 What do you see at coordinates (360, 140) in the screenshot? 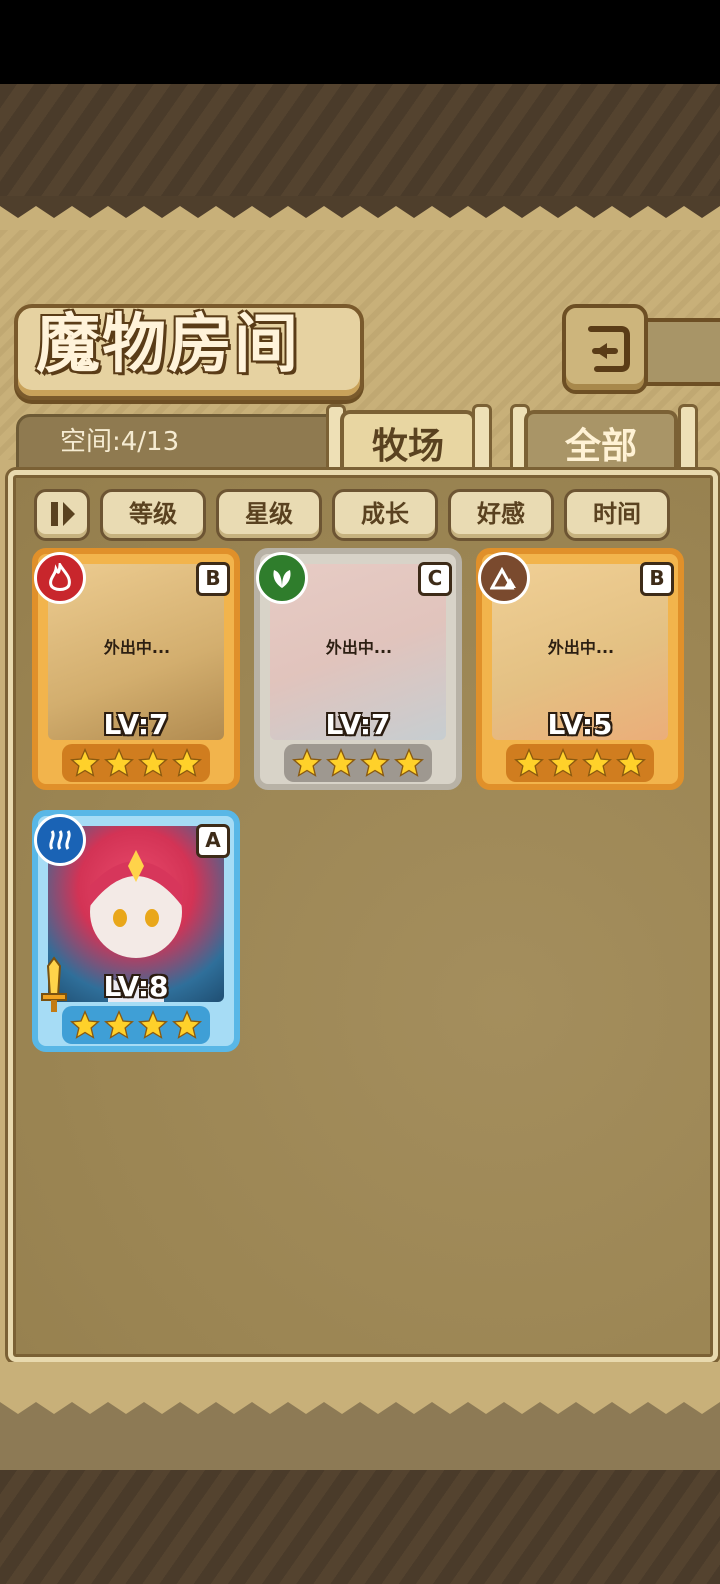
I see `background-top` at bounding box center [360, 140].